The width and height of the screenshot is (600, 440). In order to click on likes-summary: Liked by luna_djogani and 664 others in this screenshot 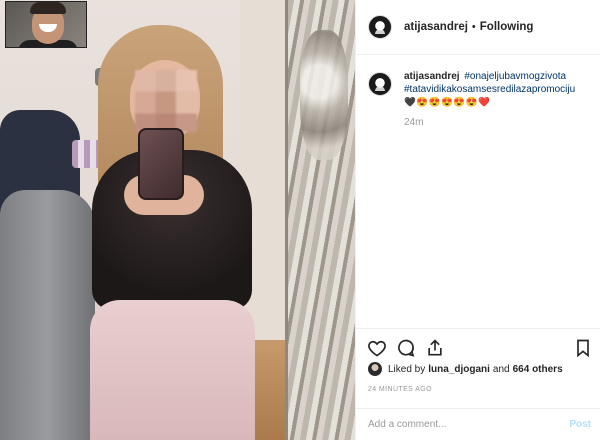, I will do `click(467, 369)`.